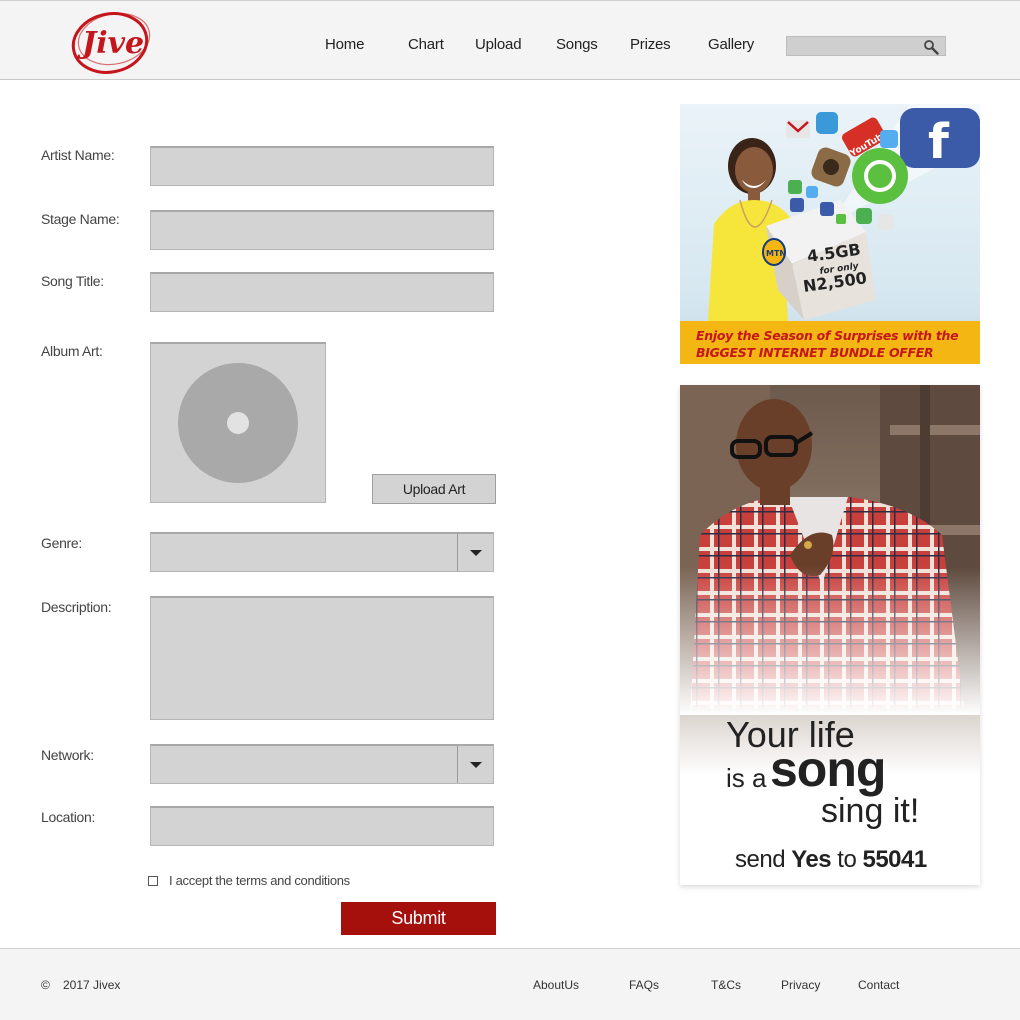 This screenshot has width=1020, height=1020. I want to click on twitter-icon, so click(827, 123).